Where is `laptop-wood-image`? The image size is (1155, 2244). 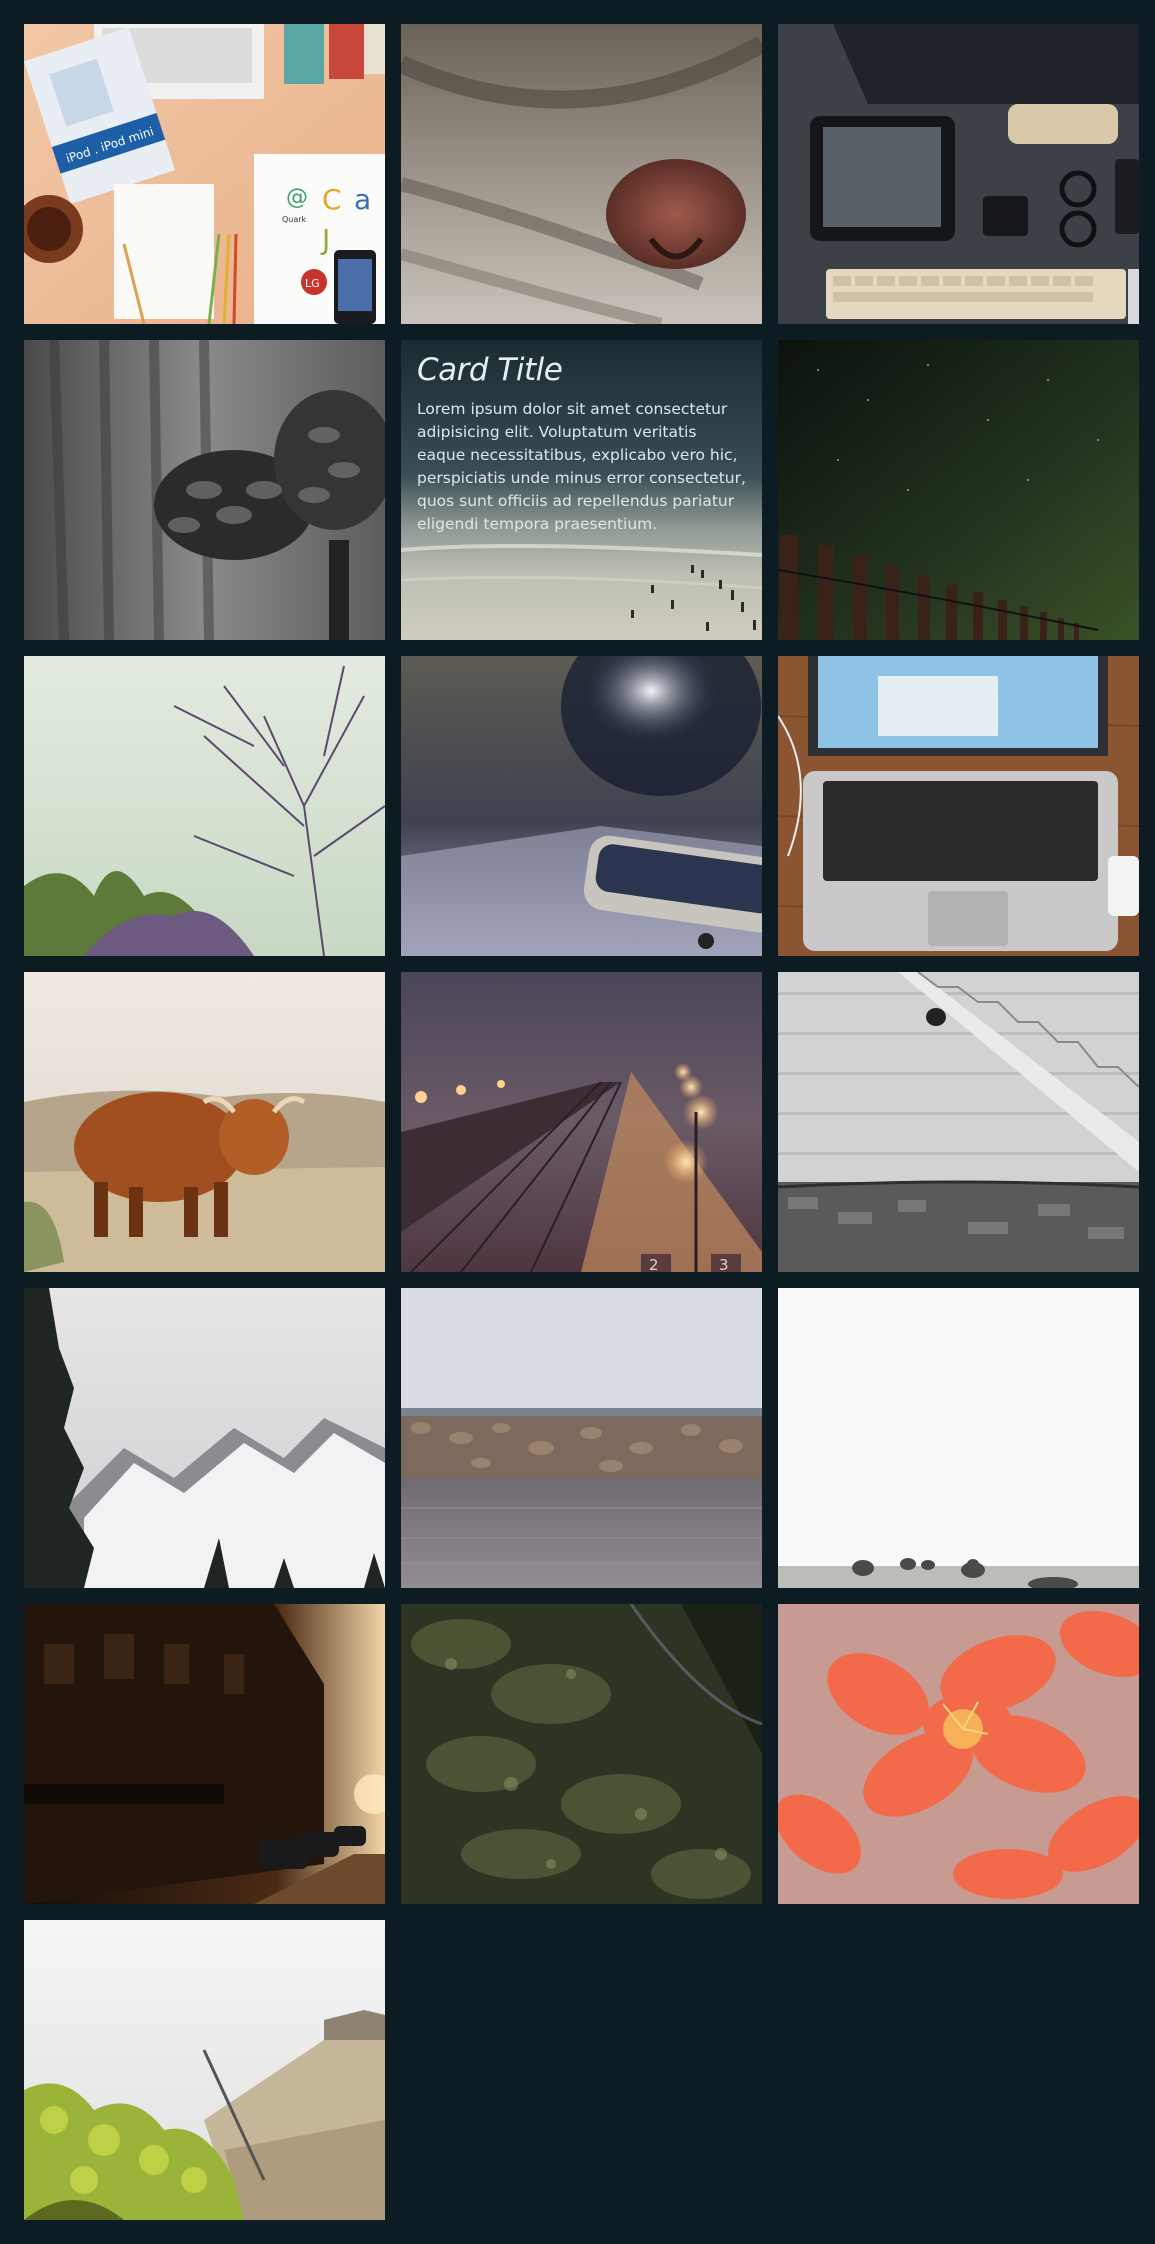
laptop-wood-image is located at coordinates (958, 806).